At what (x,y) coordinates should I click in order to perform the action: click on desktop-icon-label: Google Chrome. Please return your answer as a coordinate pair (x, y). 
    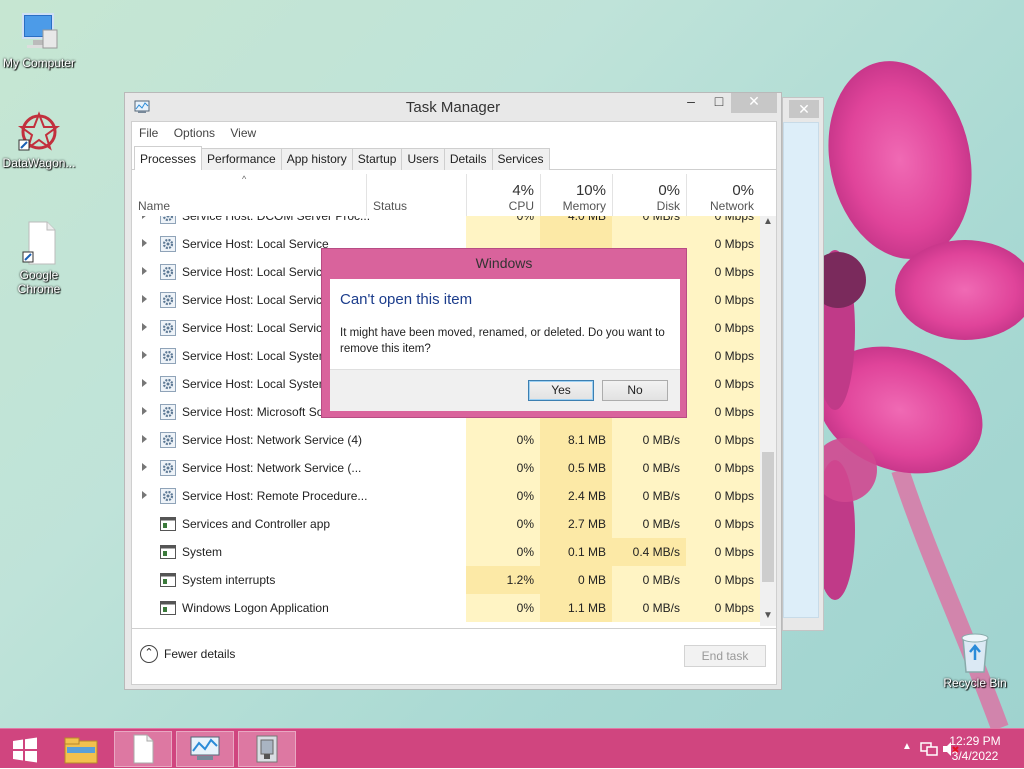
    Looking at the image, I should click on (39, 282).